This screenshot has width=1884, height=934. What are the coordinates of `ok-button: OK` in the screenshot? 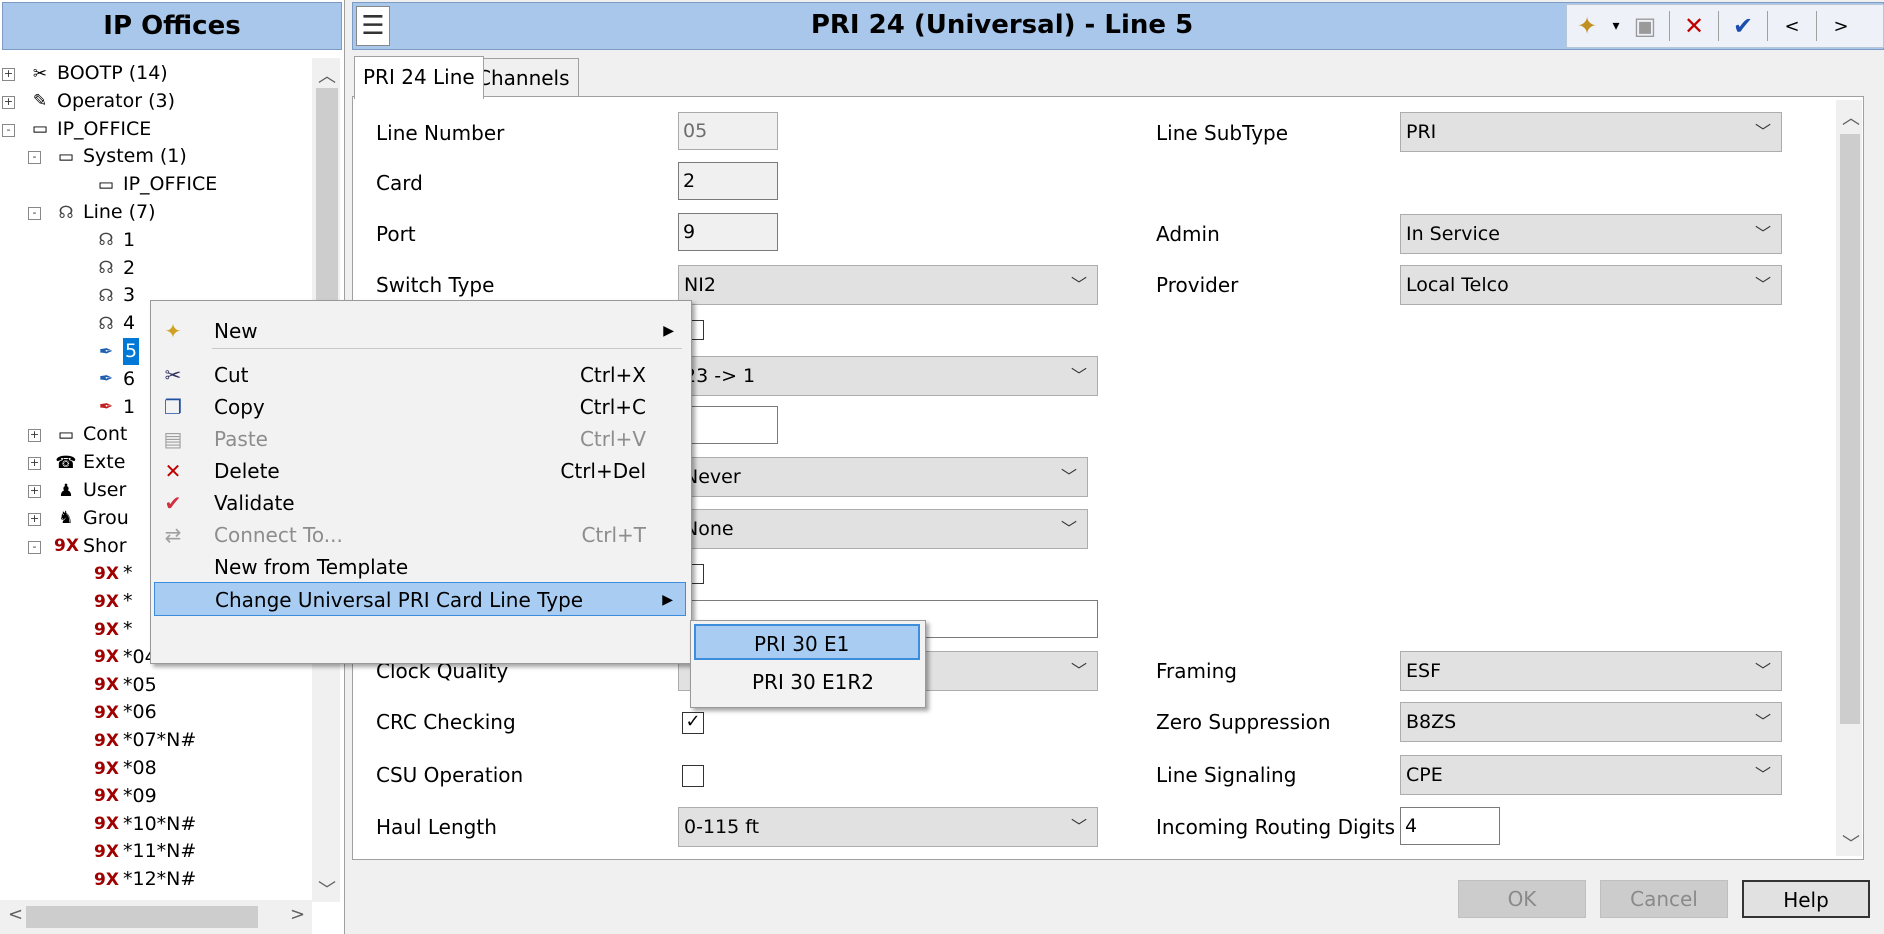 It's located at (1522, 899).